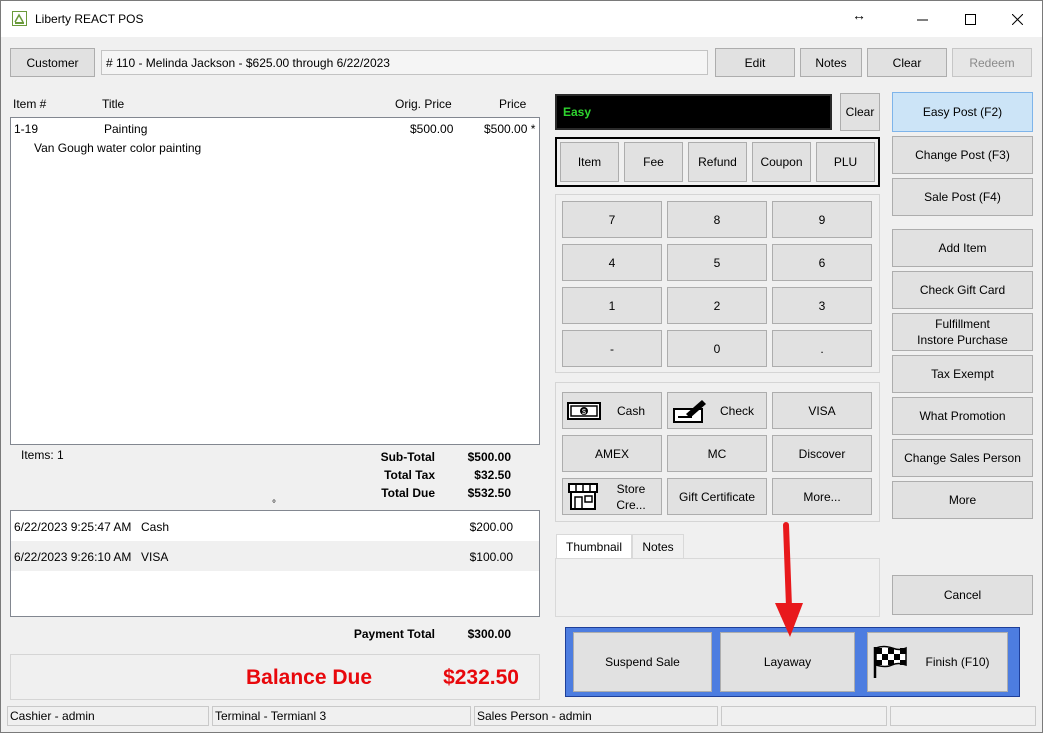 This screenshot has height=733, width=1043. Describe the element at coordinates (489, 457) in the screenshot. I see `subtotal-value: $500.00` at that location.